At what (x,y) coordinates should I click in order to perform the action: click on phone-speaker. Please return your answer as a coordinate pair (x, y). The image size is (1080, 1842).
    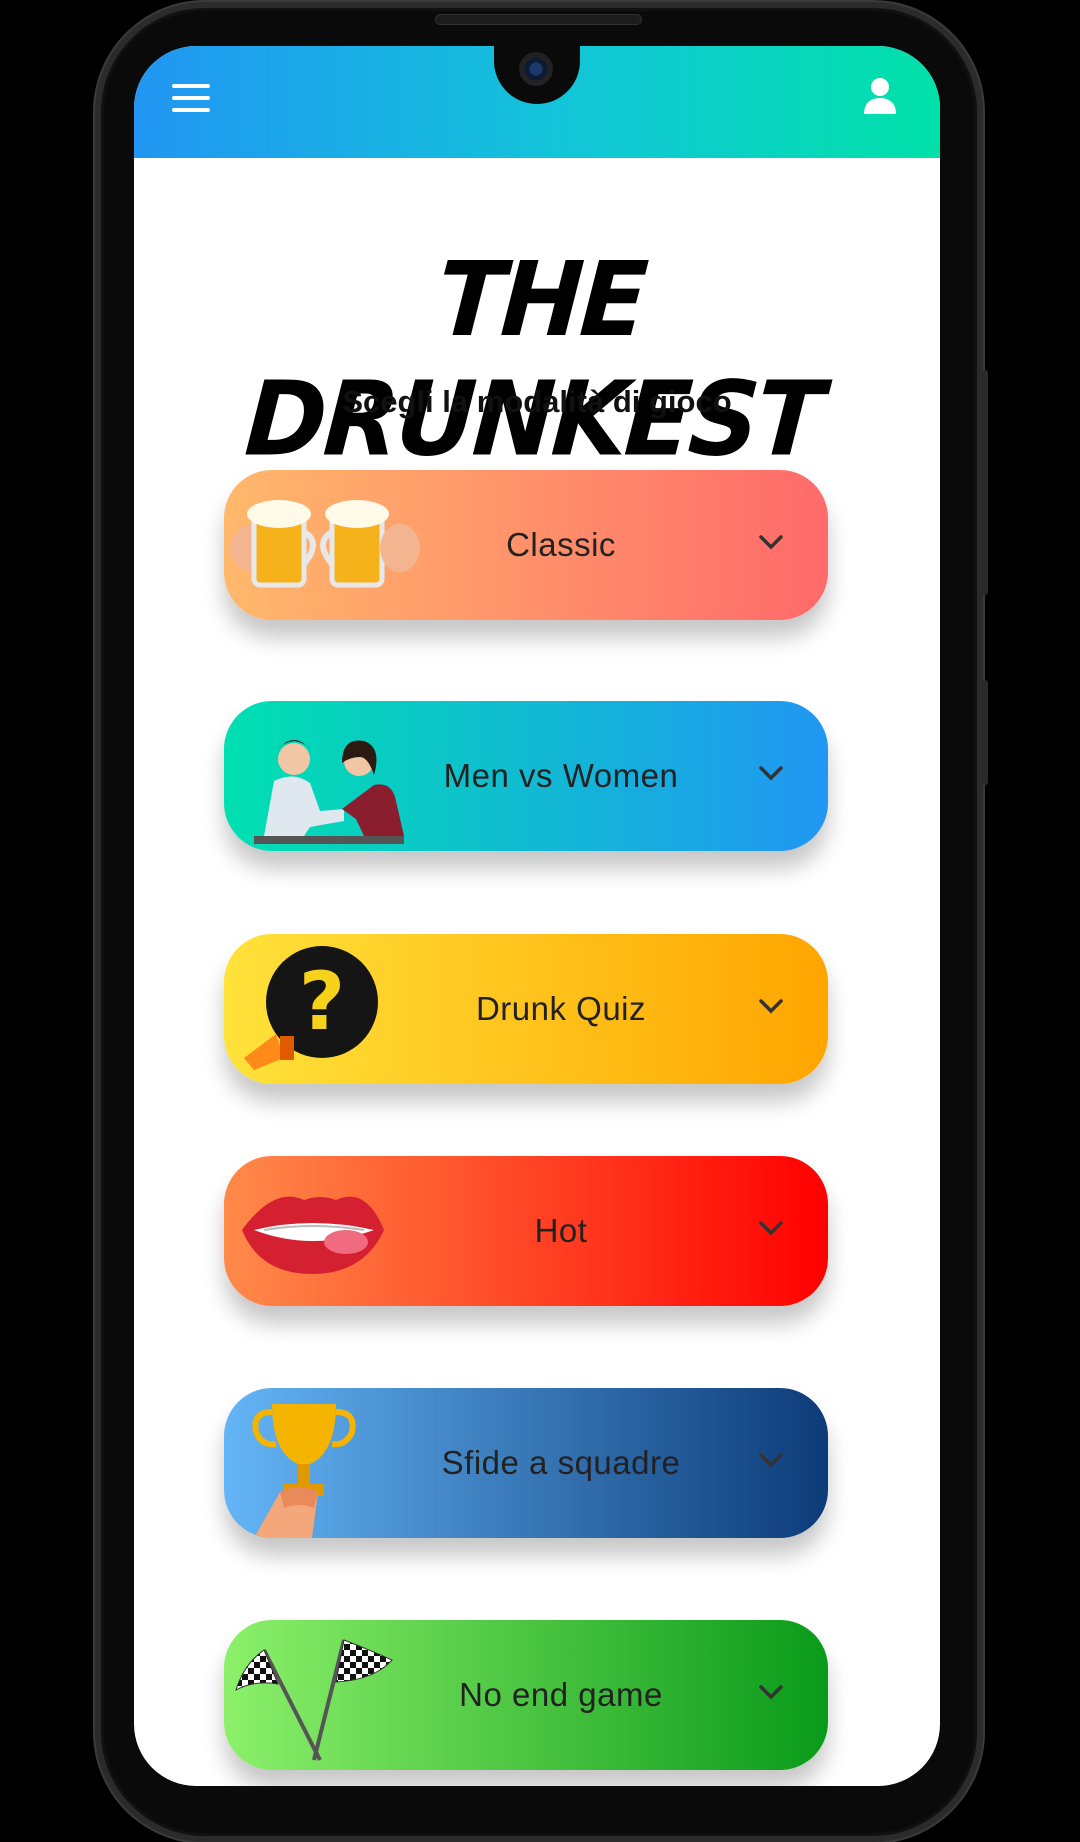
    Looking at the image, I should click on (538, 19).